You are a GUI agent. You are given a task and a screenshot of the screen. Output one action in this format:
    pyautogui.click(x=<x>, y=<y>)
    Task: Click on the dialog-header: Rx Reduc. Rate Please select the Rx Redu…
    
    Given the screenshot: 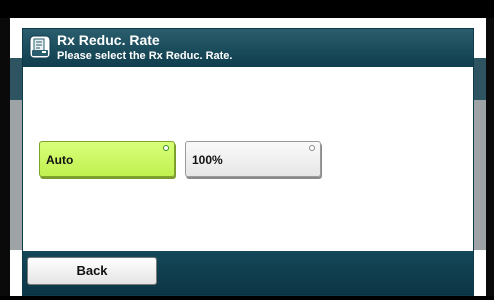 What is the action you would take?
    pyautogui.click(x=248, y=48)
    